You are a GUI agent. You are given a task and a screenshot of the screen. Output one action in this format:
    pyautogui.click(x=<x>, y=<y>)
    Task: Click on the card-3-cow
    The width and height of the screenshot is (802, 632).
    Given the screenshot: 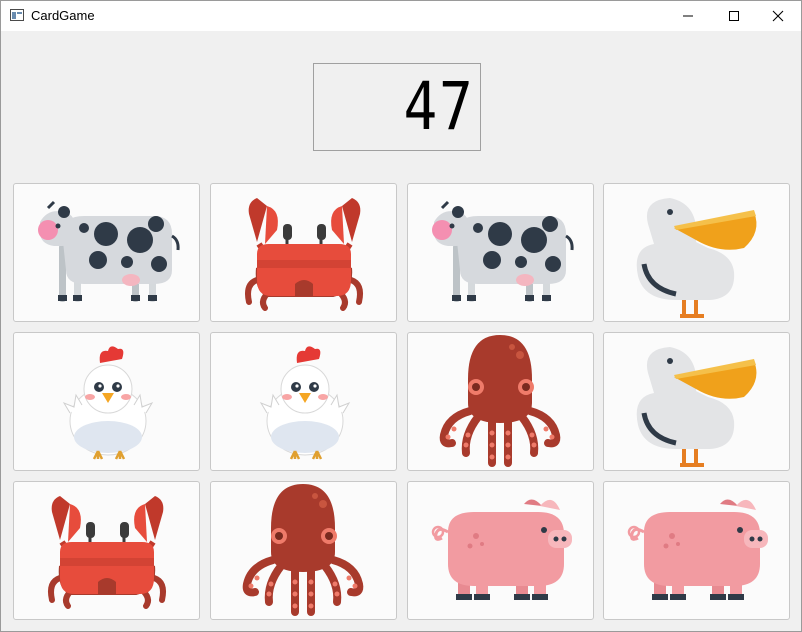 What is the action you would take?
    pyautogui.click(x=500, y=252)
    